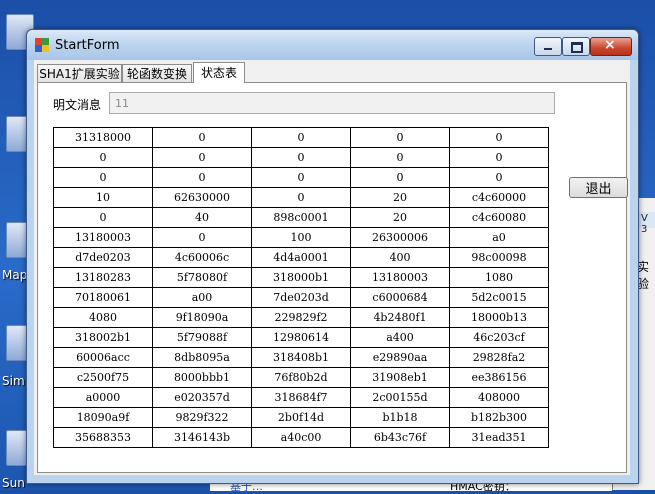 This screenshot has height=494, width=655. What do you see at coordinates (499, 437) in the screenshot?
I see `table-cell: 31ead351` at bounding box center [499, 437].